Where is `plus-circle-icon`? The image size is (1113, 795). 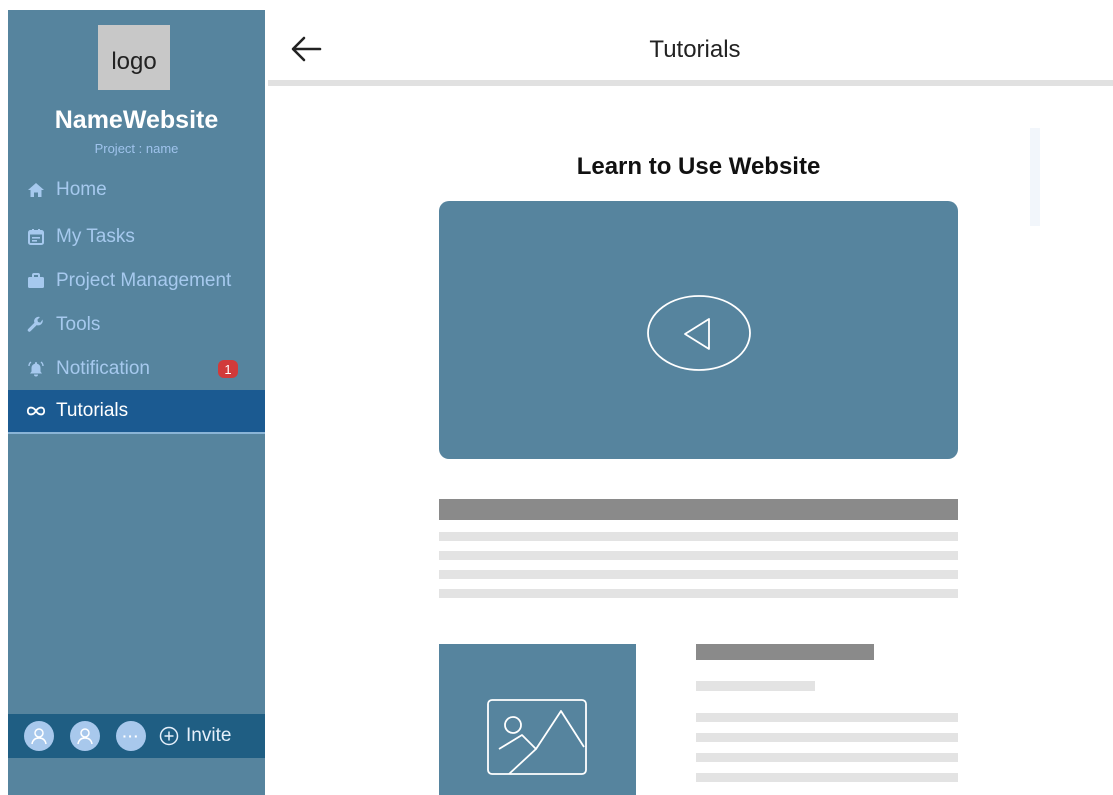
plus-circle-icon is located at coordinates (169, 736).